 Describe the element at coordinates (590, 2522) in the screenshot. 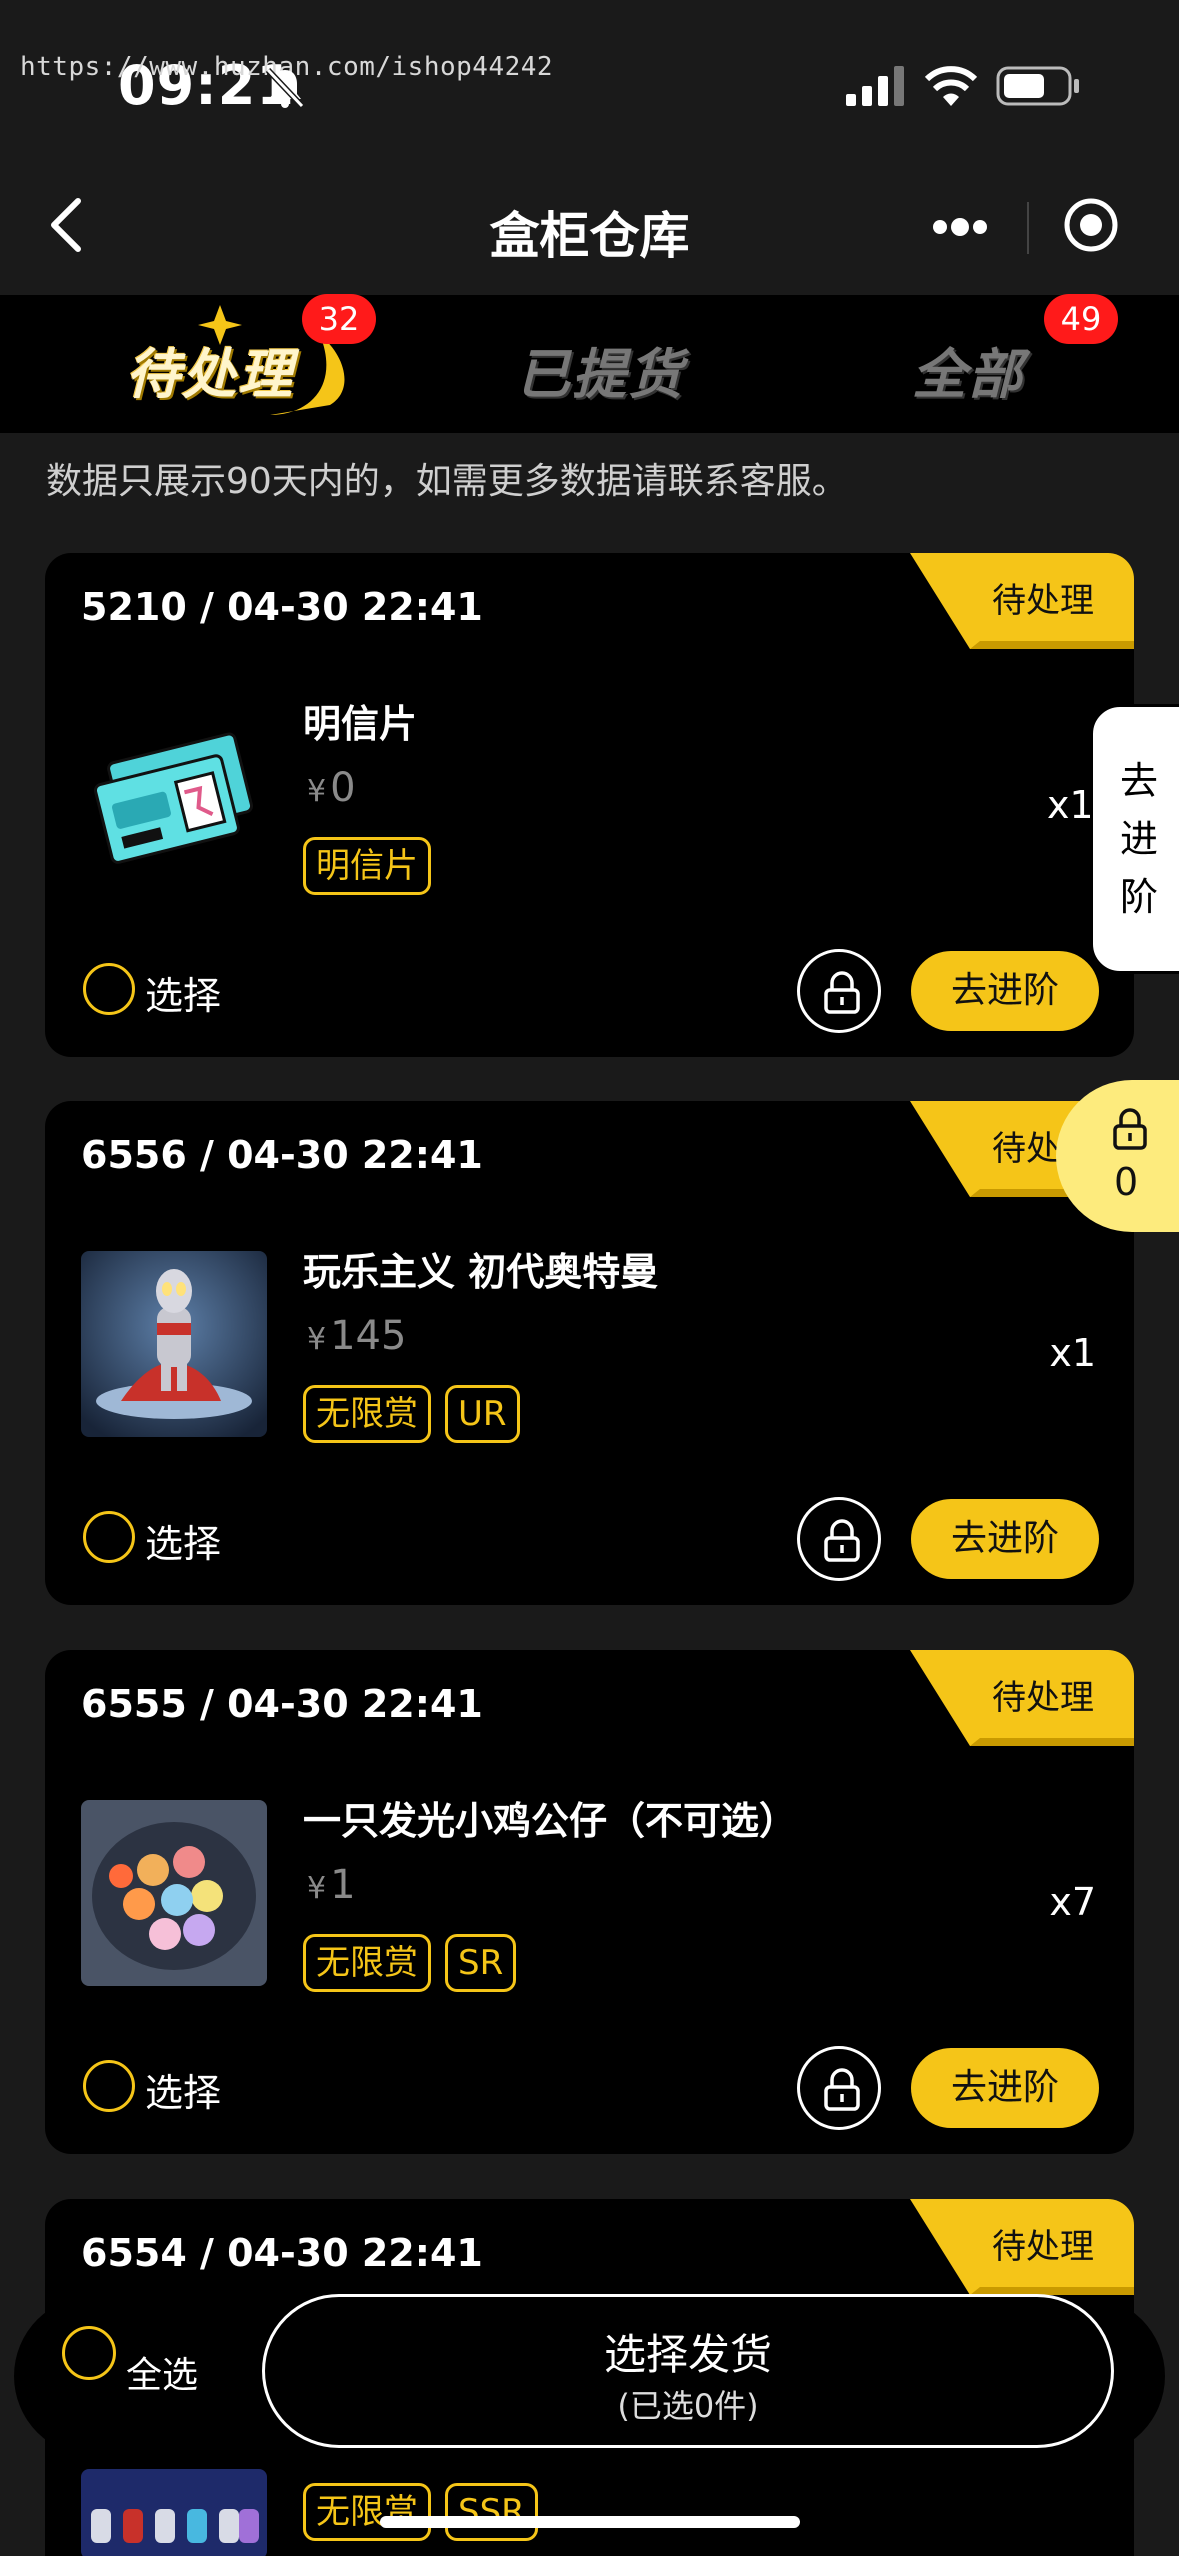

I see `home-indicator` at that location.